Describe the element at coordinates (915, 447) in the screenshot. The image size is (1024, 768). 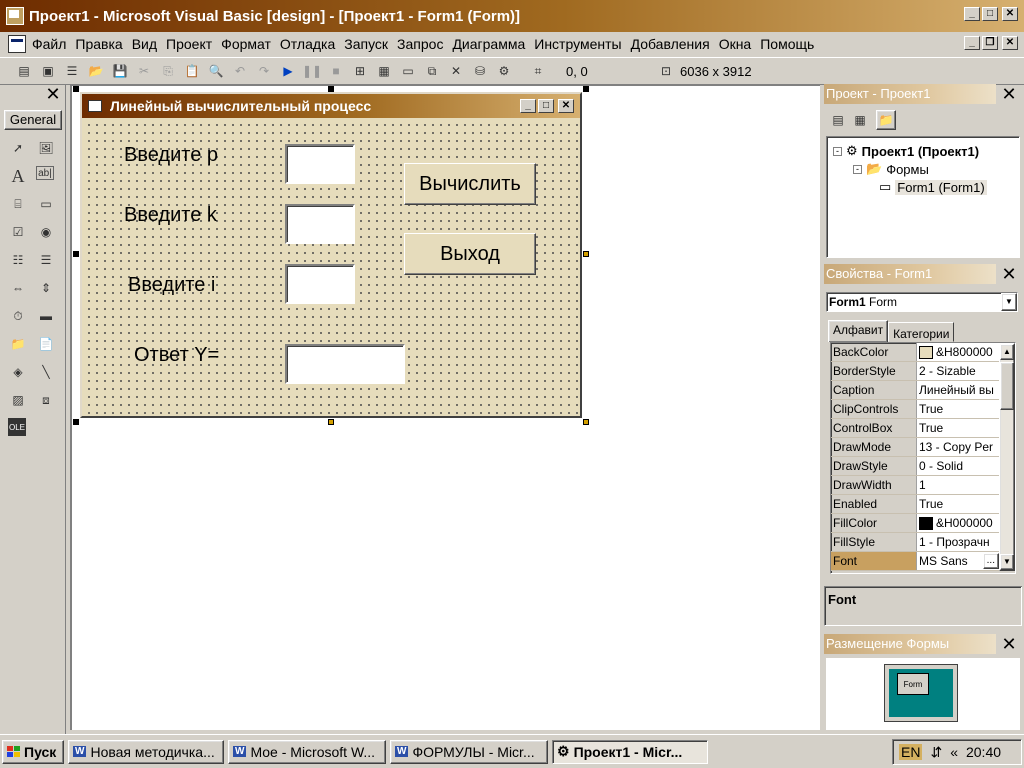
I see `property-row: DrawMode 13 - Copy Per` at that location.